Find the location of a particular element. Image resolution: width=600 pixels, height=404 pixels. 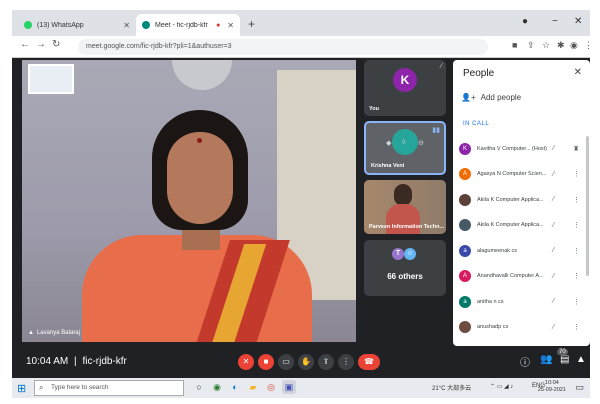

clock: 10:04 25-09-2021 is located at coordinates (552, 387).